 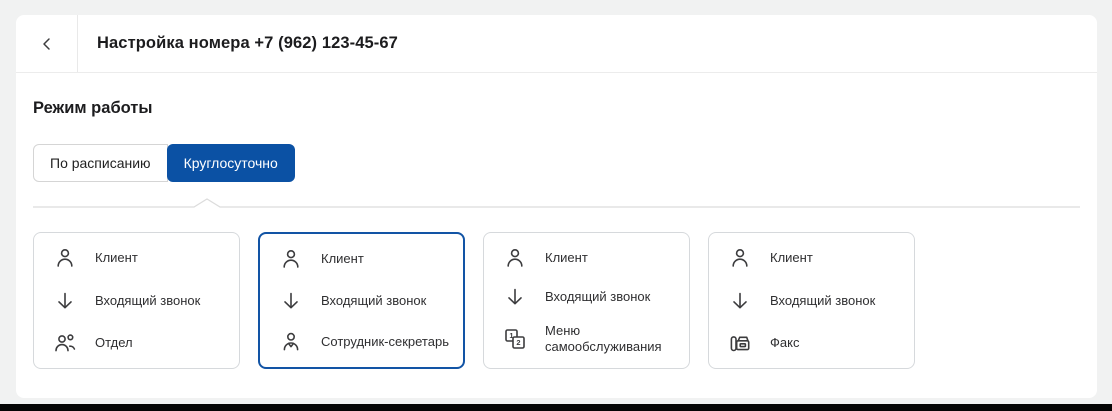 I want to click on call-scheme-card: Клиент Входящий звонок Факс, so click(x=811, y=300).